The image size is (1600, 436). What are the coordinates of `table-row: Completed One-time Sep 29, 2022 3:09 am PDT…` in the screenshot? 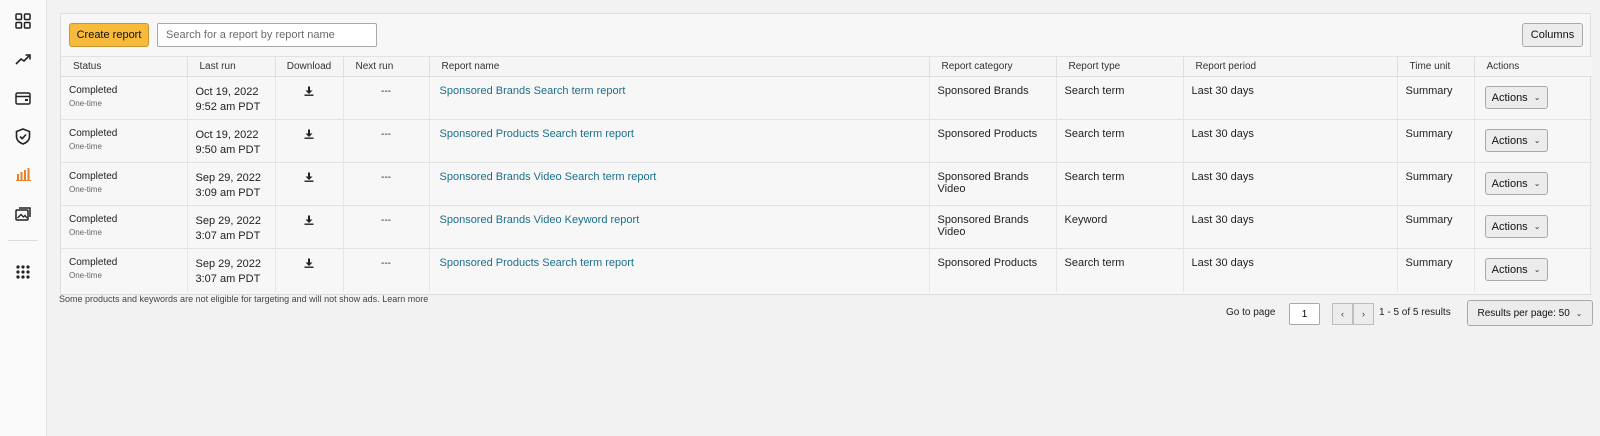 It's located at (826, 184).